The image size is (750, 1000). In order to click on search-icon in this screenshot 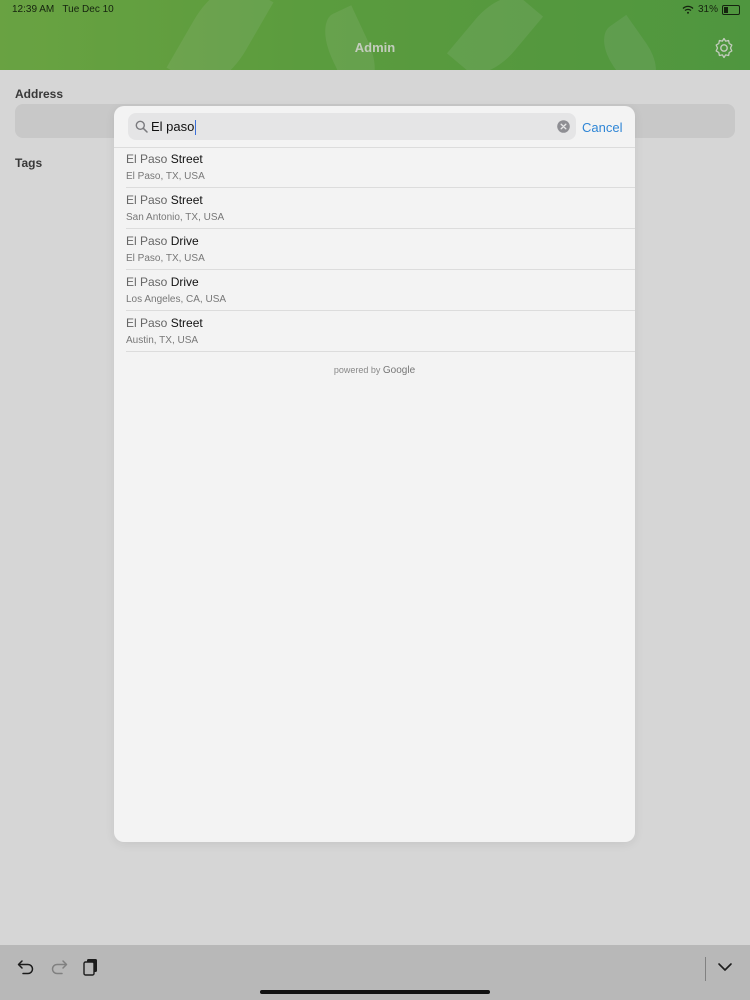, I will do `click(141, 126)`.